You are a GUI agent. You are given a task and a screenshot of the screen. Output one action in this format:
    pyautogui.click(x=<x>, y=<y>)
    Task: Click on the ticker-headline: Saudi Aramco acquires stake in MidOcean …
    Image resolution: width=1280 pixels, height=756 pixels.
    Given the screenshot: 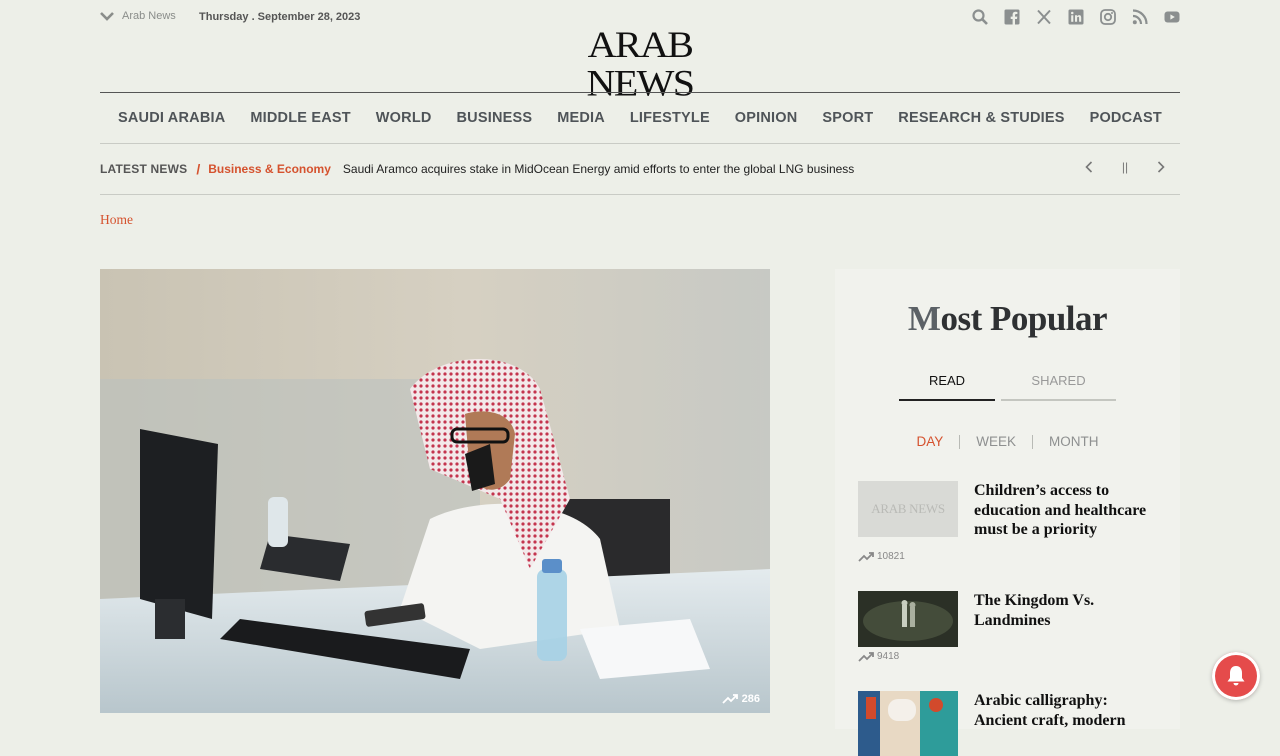 What is the action you would take?
    pyautogui.click(x=598, y=169)
    